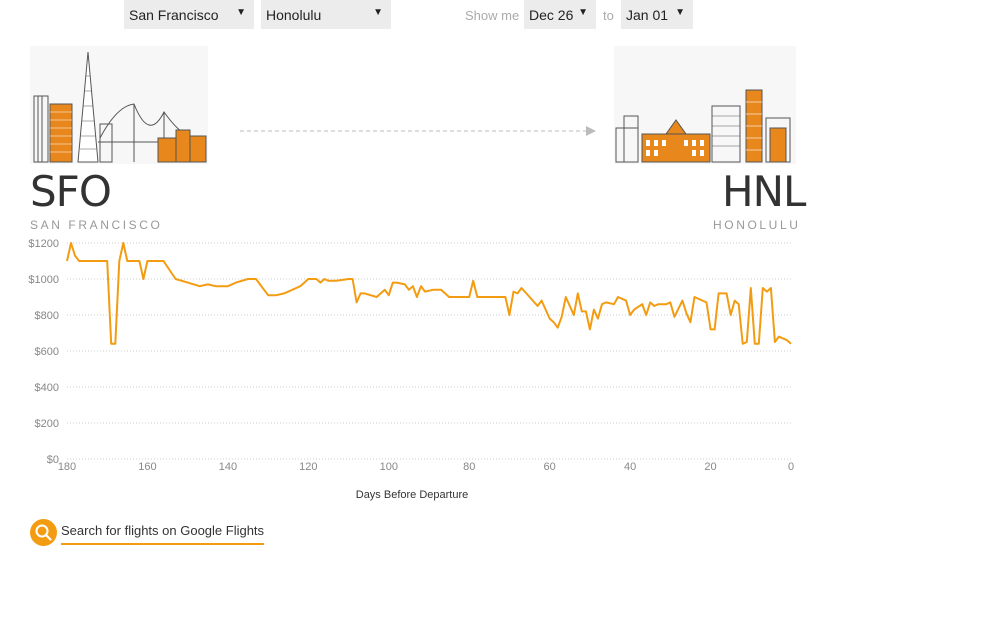  Describe the element at coordinates (43, 532) in the screenshot. I see `magnifier-icon` at that location.